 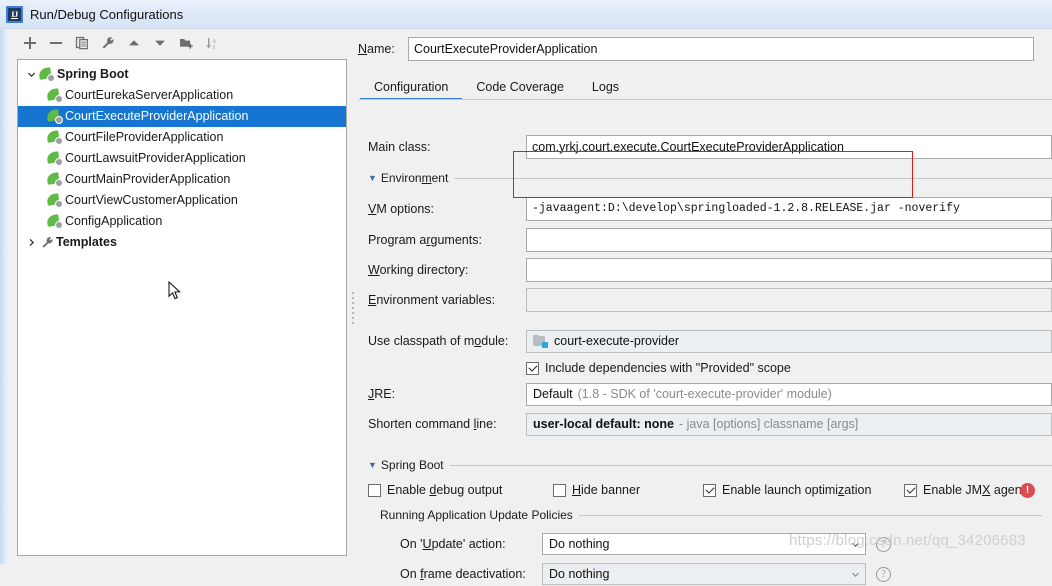 What do you see at coordinates (114, 221) in the screenshot?
I see `tree-item-label: ConfigApplication` at bounding box center [114, 221].